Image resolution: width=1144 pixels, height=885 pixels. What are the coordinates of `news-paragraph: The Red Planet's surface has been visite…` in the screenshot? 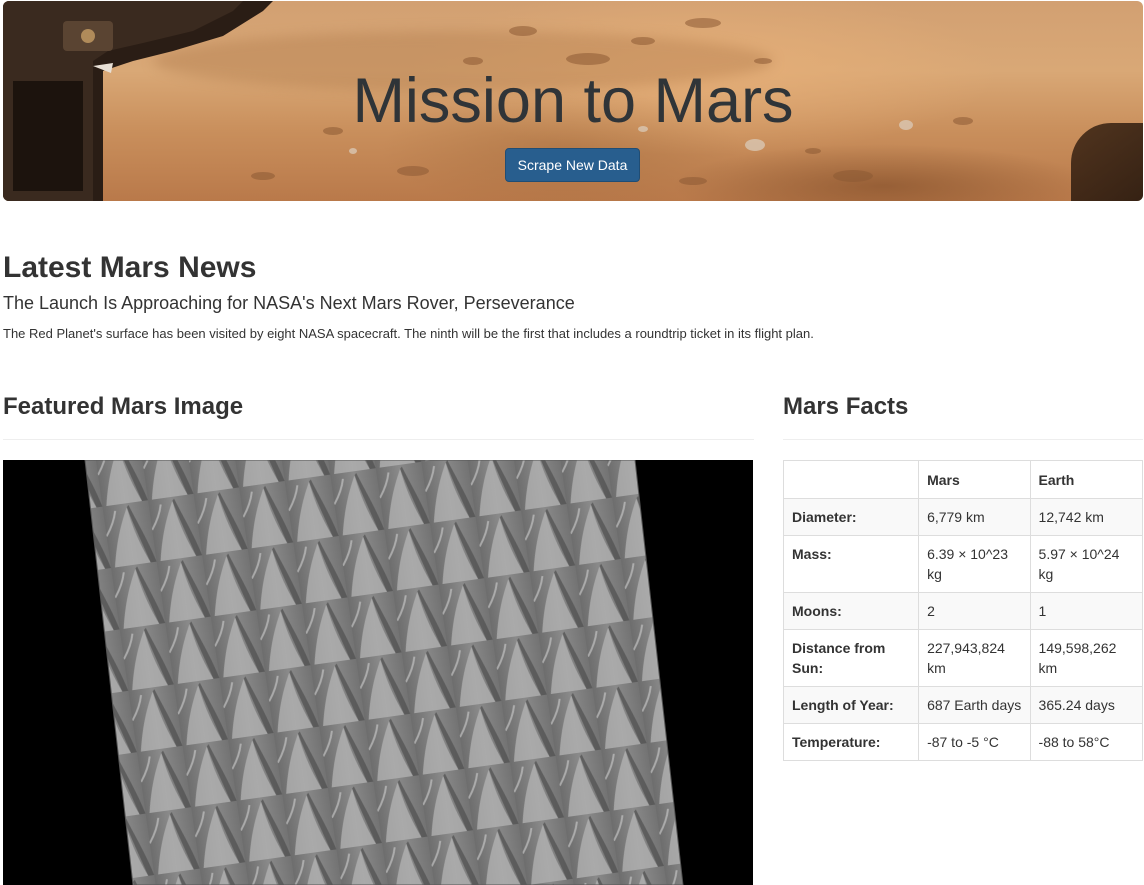 It's located at (408, 333).